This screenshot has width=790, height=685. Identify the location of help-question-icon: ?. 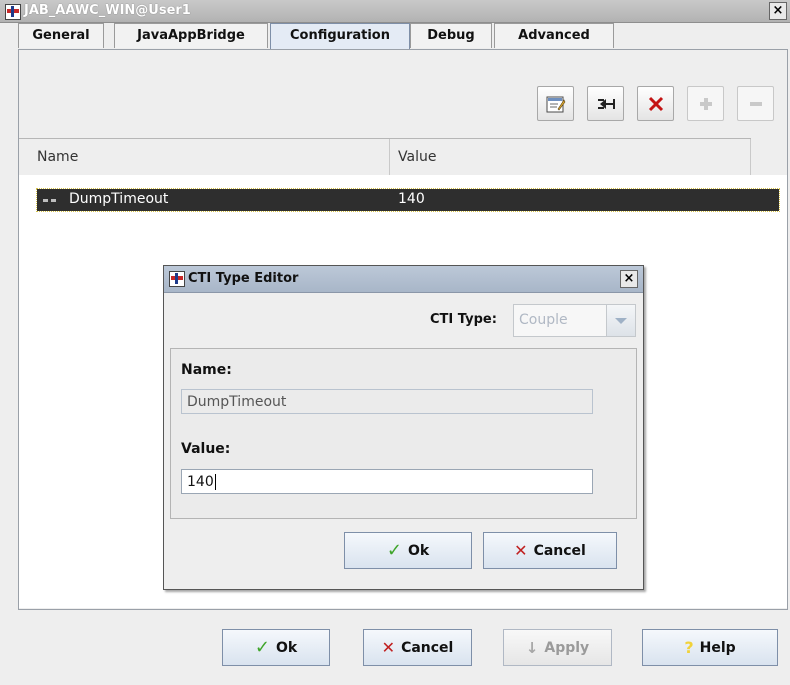
(689, 647).